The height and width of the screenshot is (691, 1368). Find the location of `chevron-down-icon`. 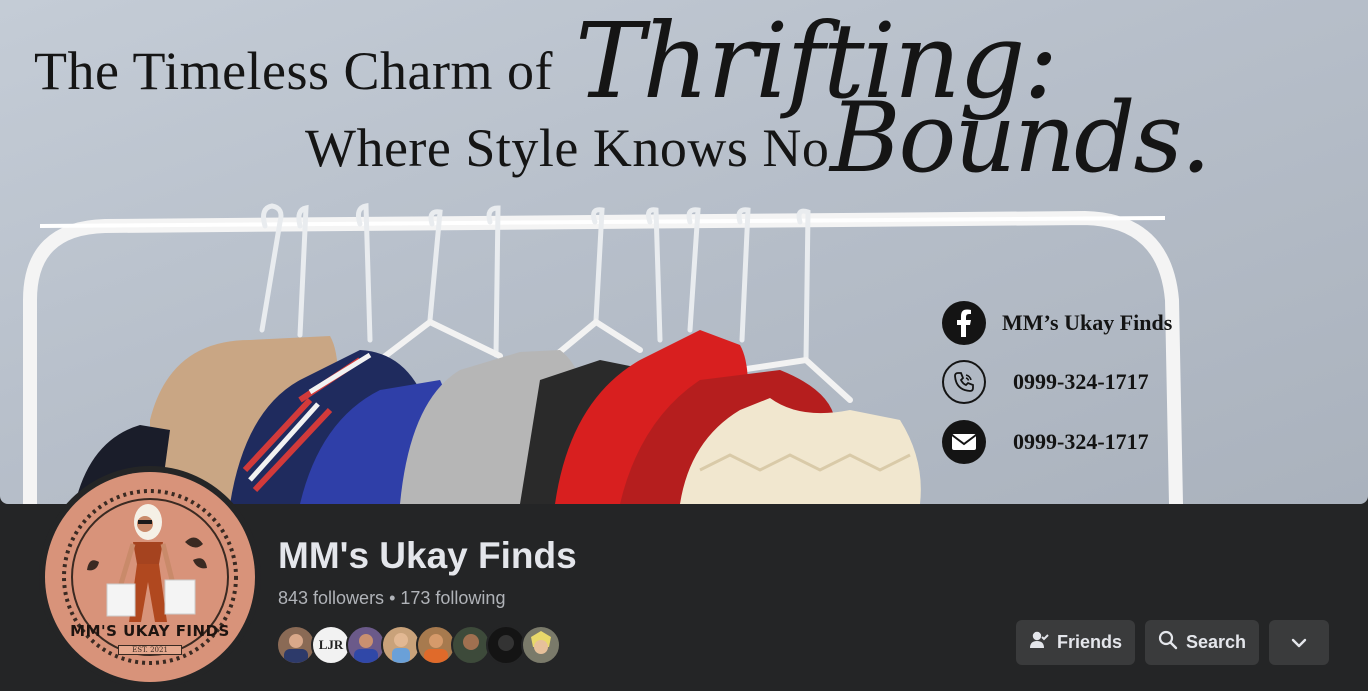

chevron-down-icon is located at coordinates (1299, 642).